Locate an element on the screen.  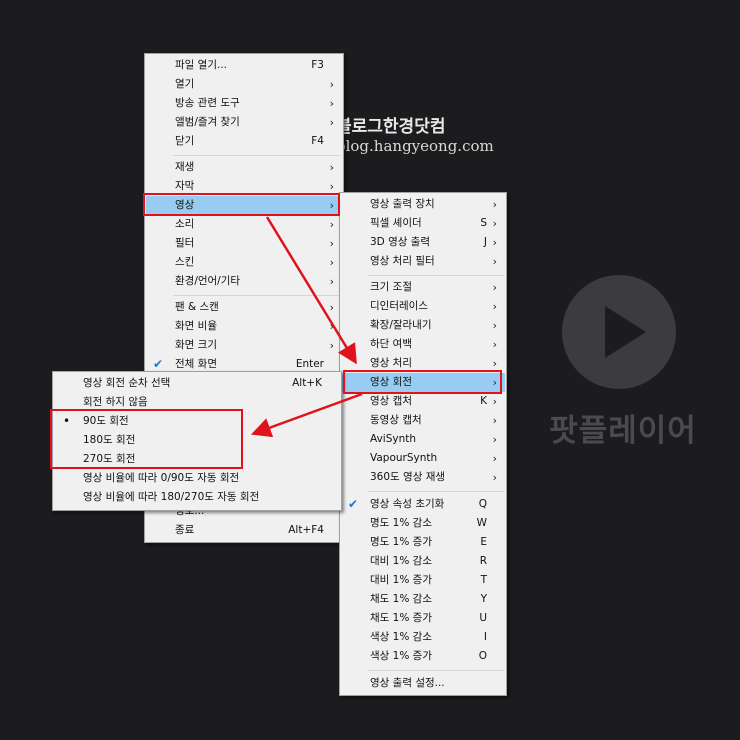
arrow-to-rotation-options is located at coordinates (306, 415).